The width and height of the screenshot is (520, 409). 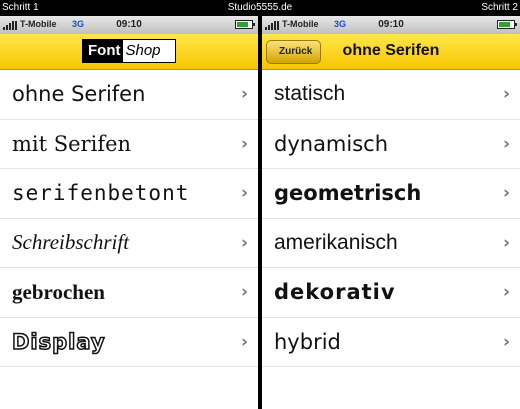 I want to click on list-item-geometrisch: geometrisch ›, so click(x=391, y=194).